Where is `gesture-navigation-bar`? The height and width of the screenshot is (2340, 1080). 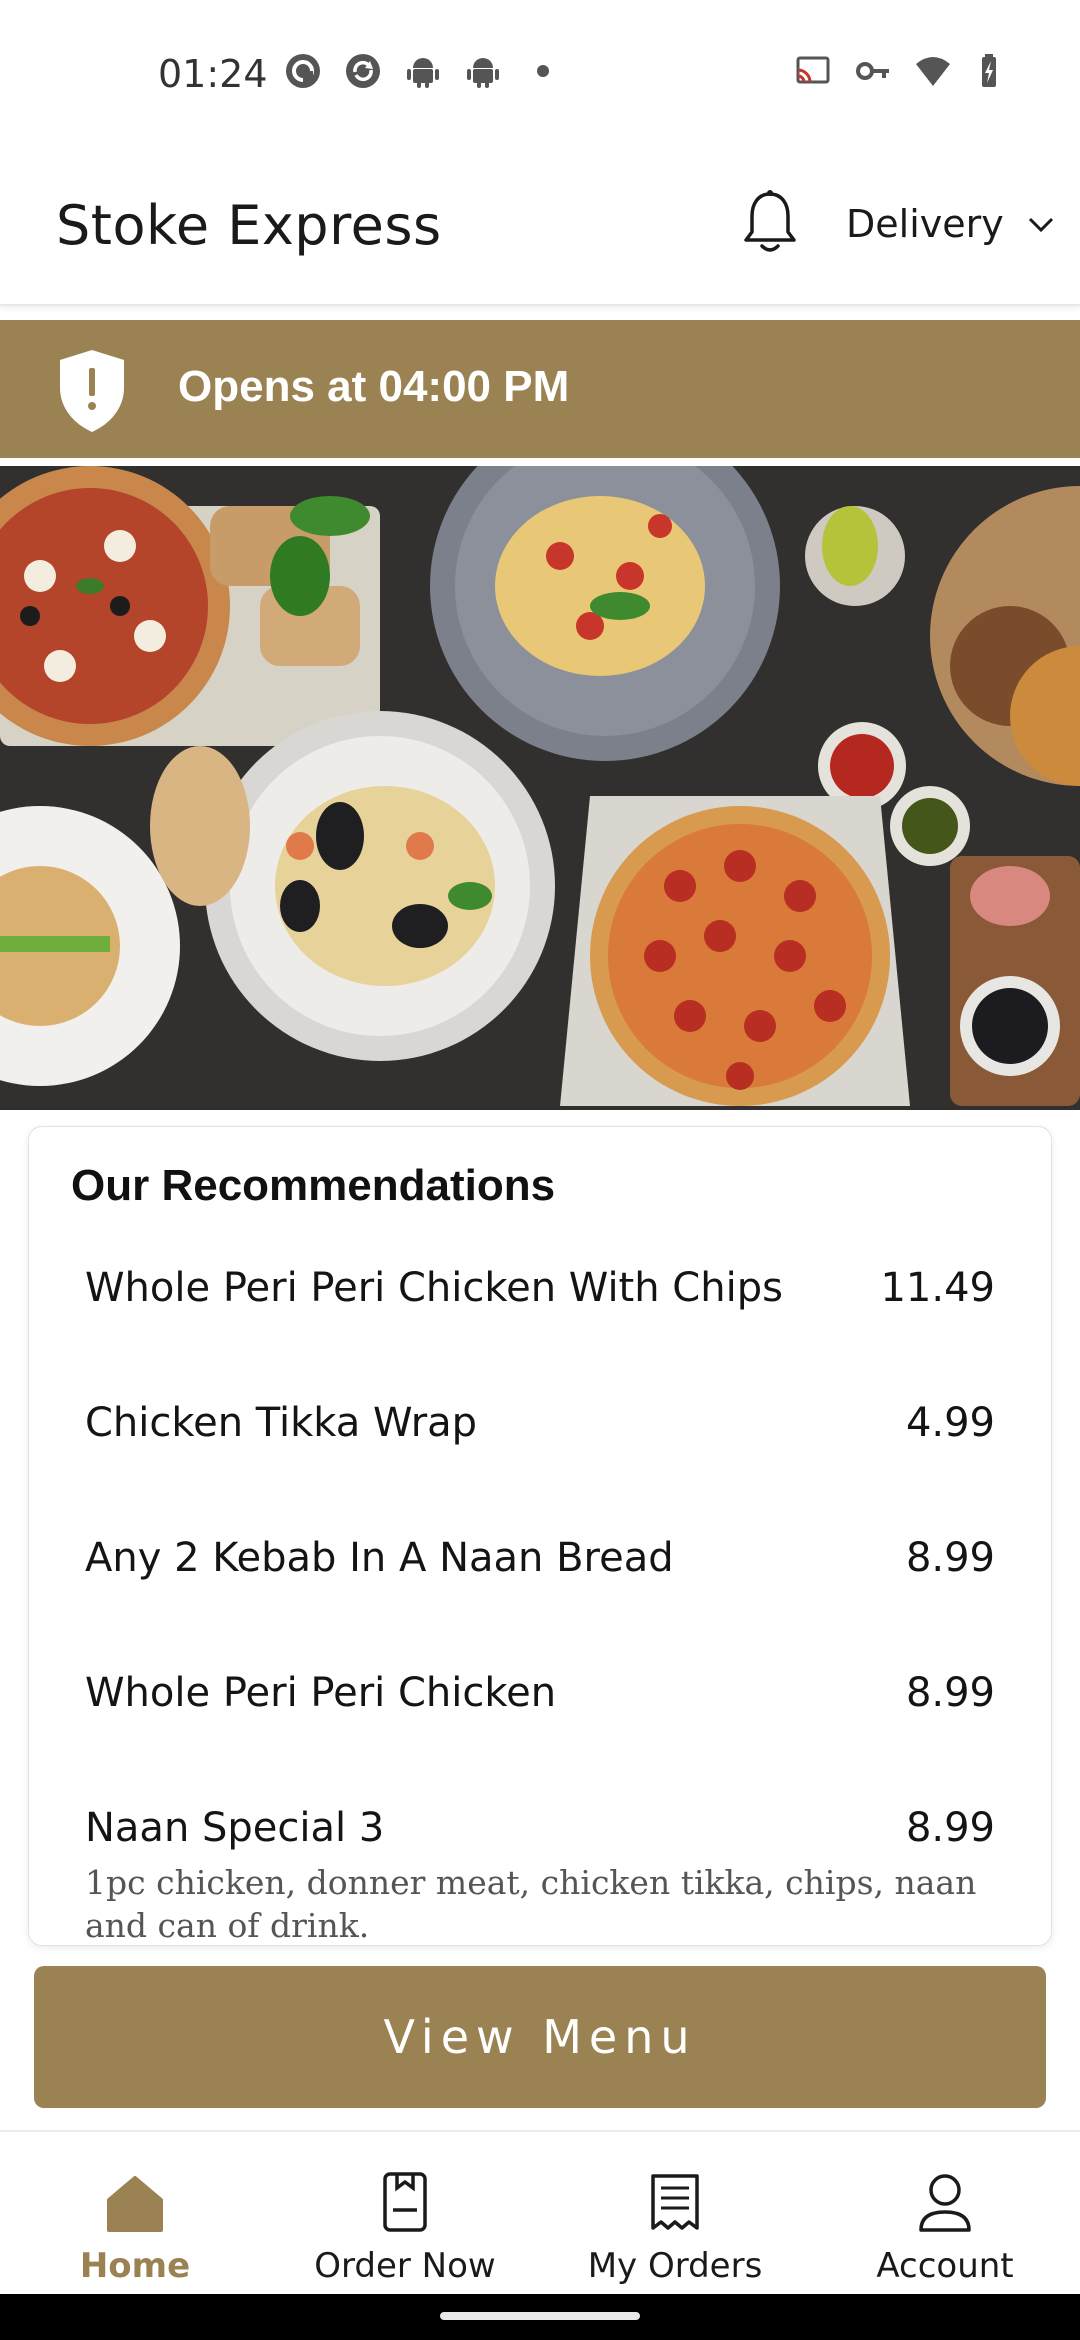 gesture-navigation-bar is located at coordinates (540, 2317).